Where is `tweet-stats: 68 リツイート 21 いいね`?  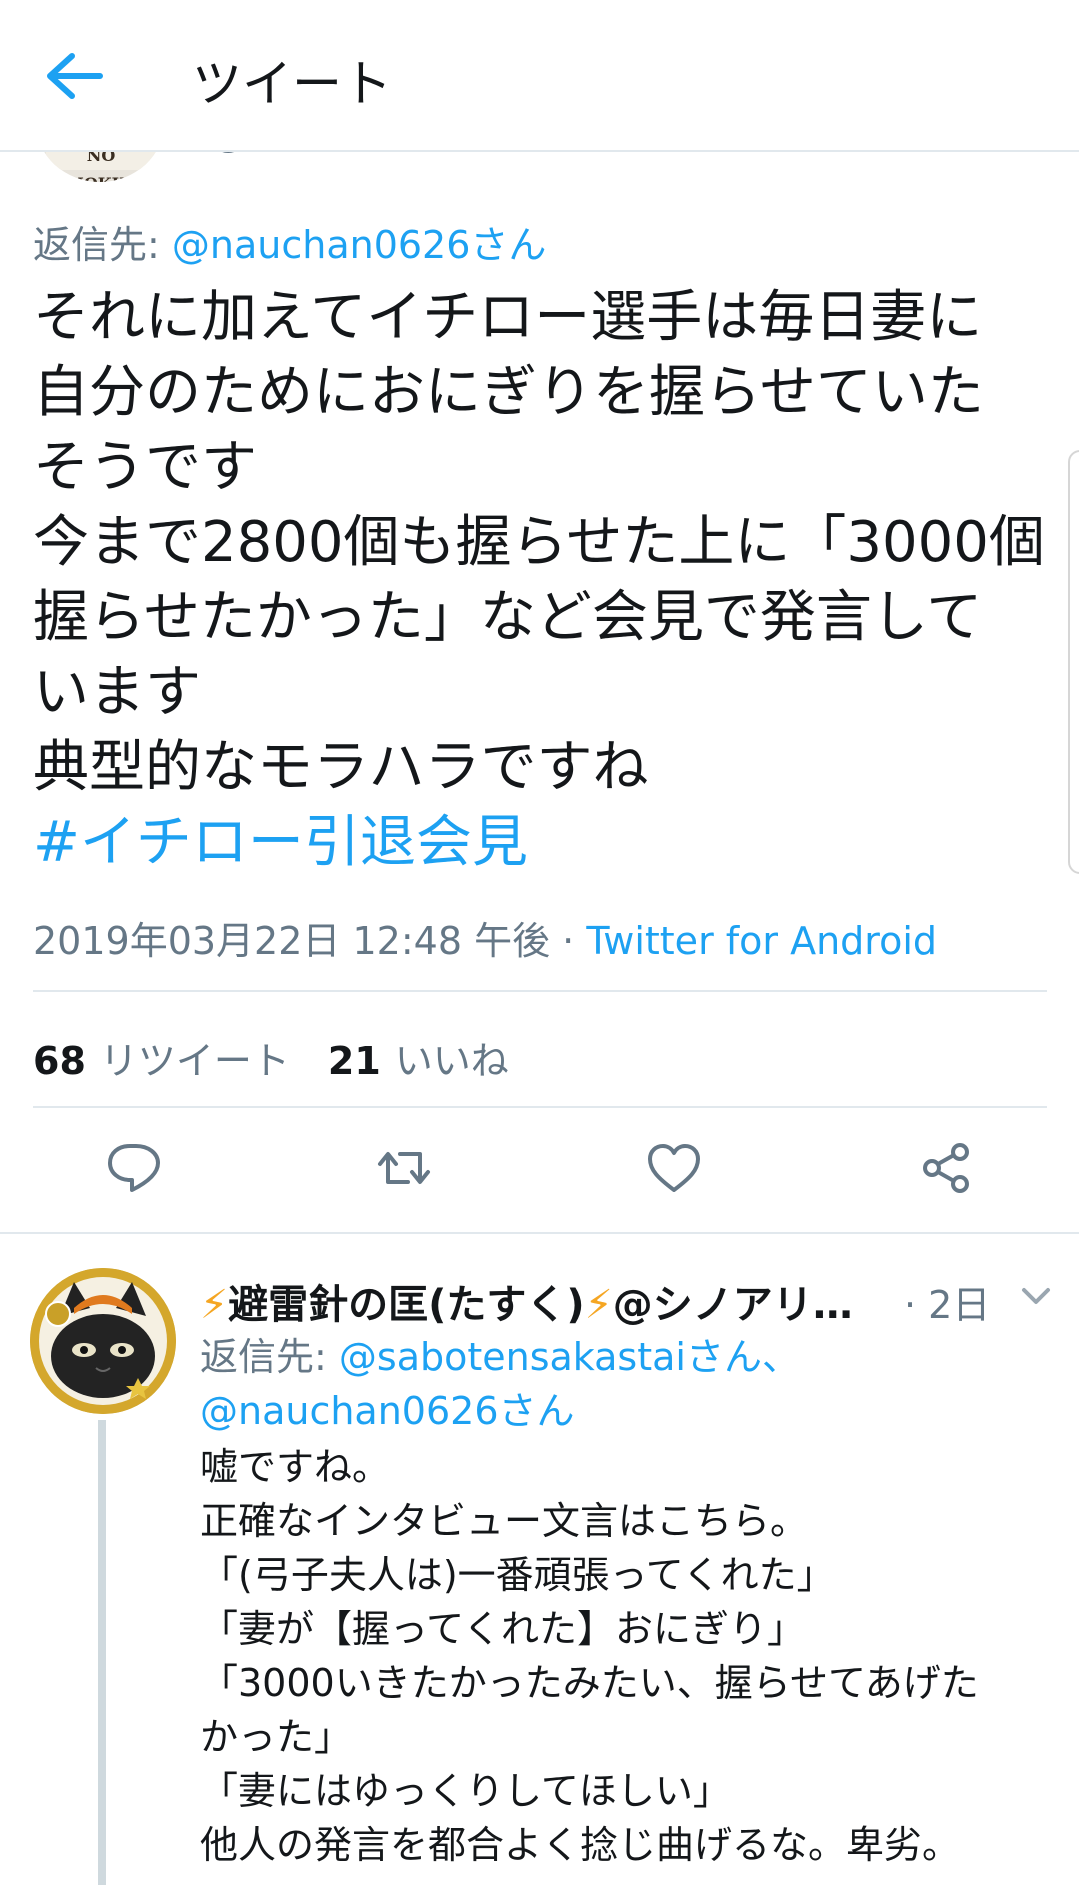
tweet-stats: 68 リツイート 21 いいね is located at coordinates (271, 1057).